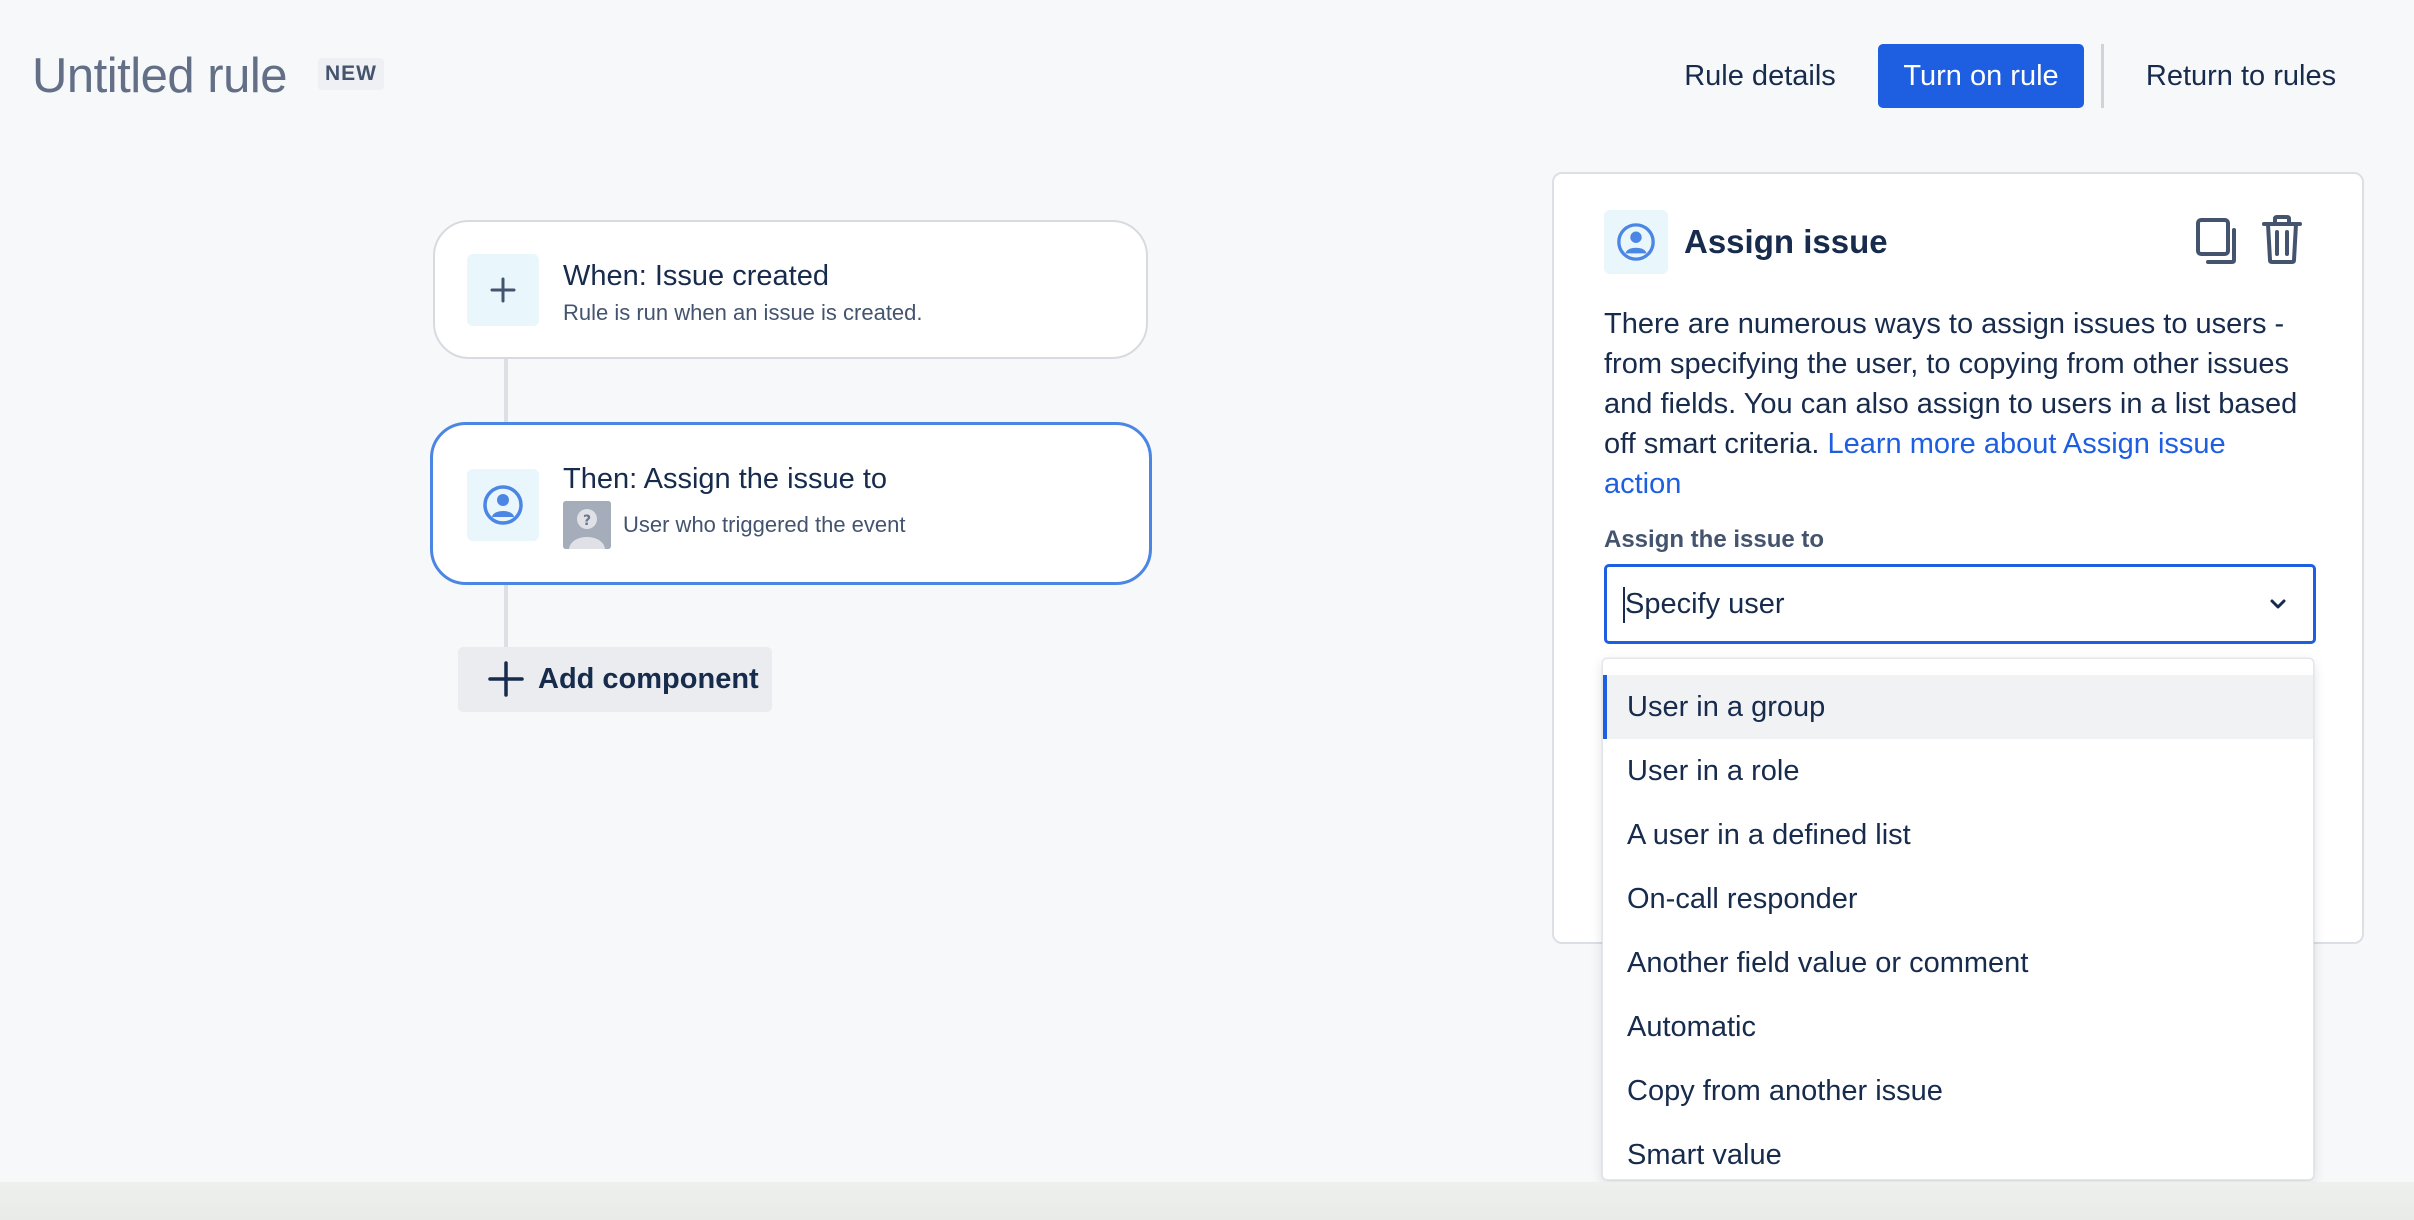  I want to click on rule-details-button: Rule details, so click(1760, 76).